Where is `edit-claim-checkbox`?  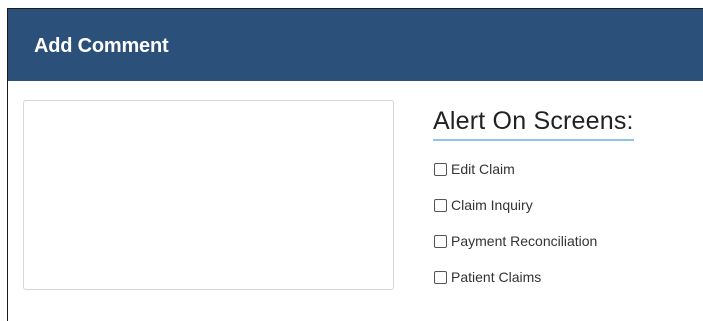 edit-claim-checkbox is located at coordinates (440, 169).